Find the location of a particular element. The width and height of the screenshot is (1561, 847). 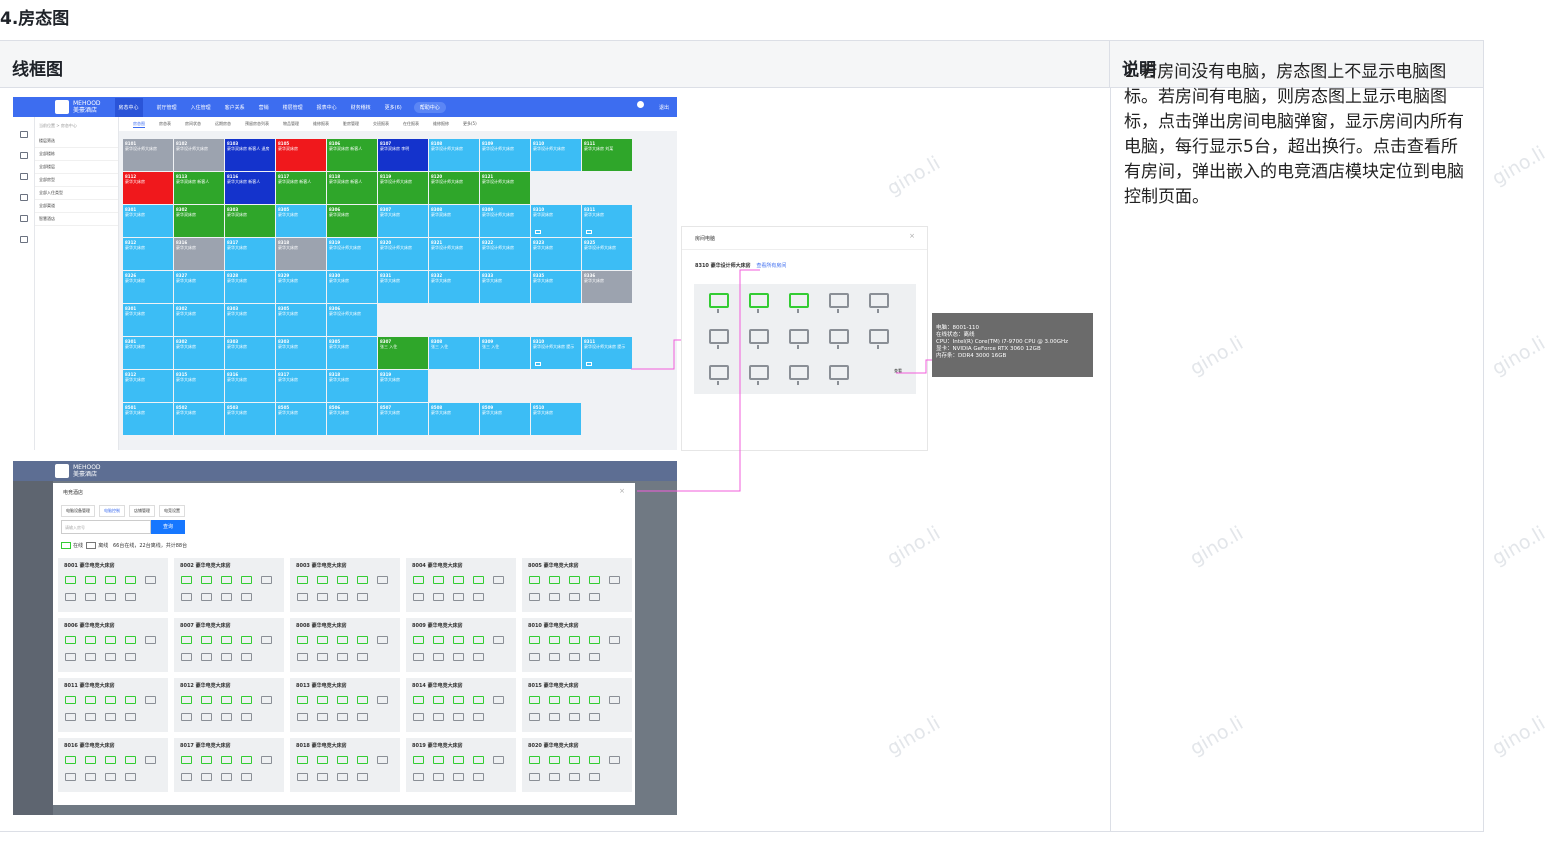

close-icon: × is located at coordinates (622, 491).